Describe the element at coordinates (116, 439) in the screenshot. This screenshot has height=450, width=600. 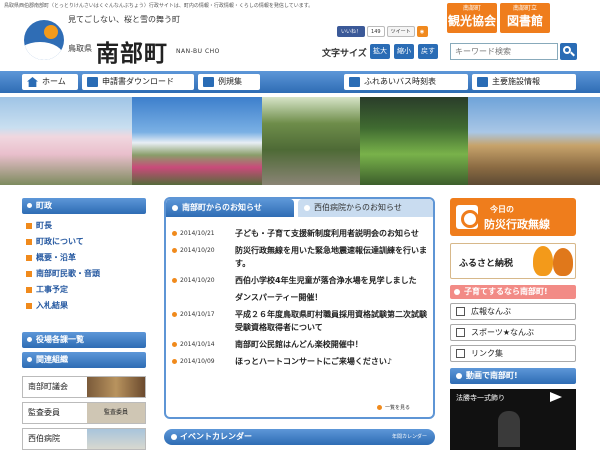
I see `hospital-thumbnail` at that location.